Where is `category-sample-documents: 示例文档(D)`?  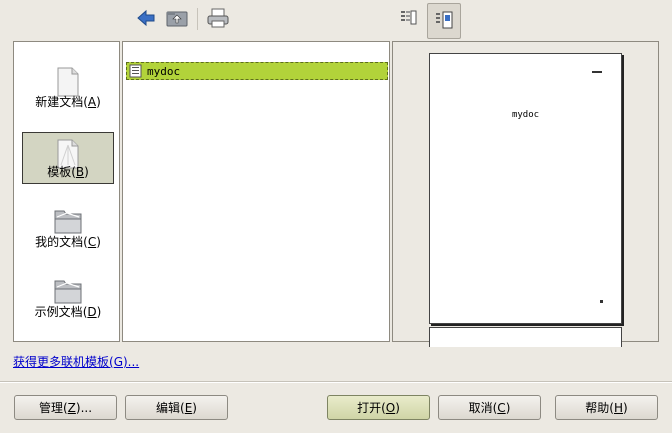
category-sample-documents: 示例文档(D) is located at coordinates (68, 297).